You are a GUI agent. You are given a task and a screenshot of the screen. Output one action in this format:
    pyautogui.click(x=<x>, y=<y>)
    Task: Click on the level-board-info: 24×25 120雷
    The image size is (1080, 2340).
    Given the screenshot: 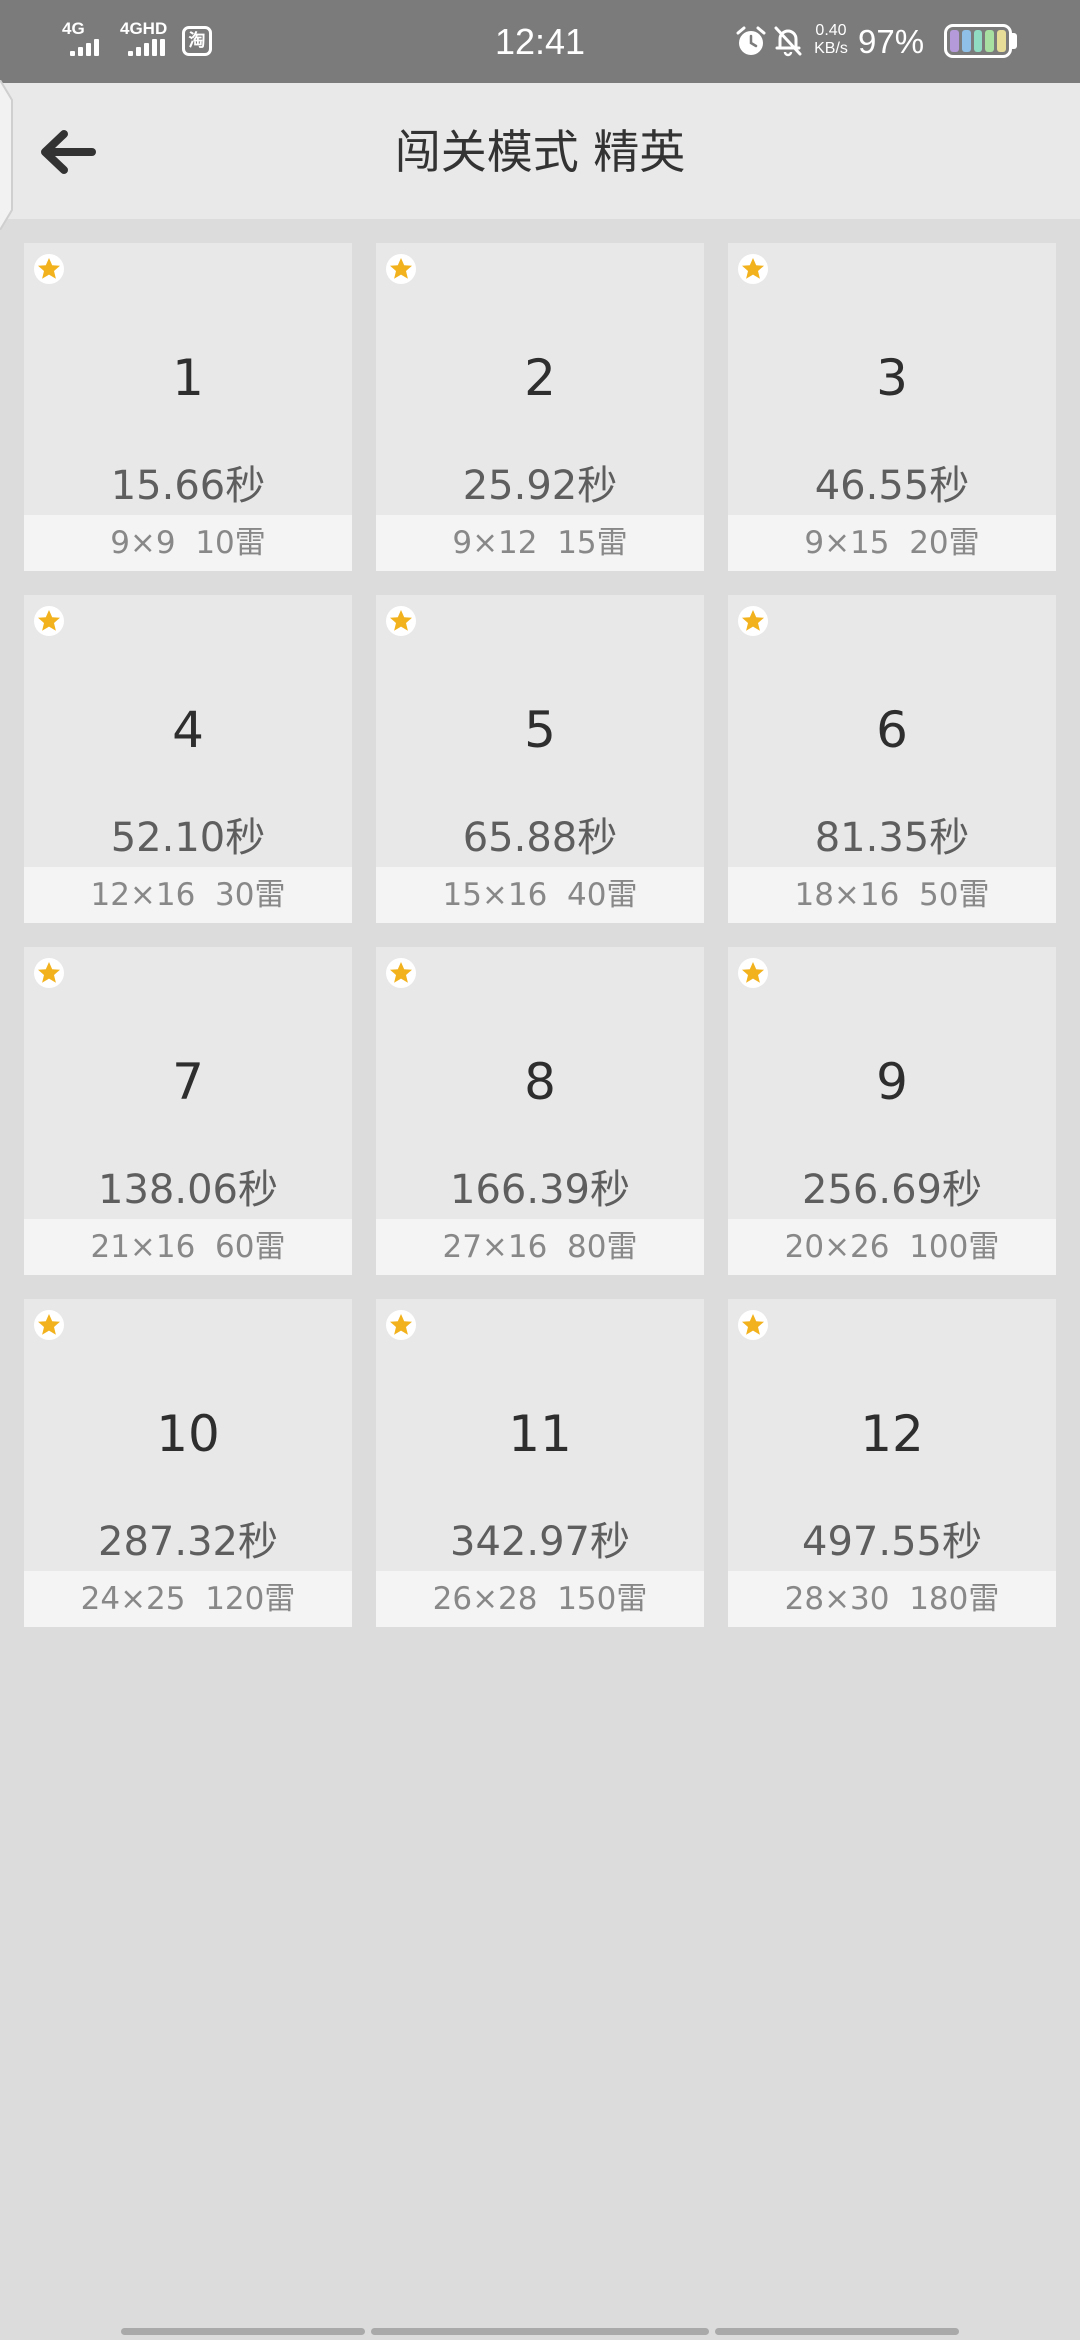 What is the action you would take?
    pyautogui.click(x=188, y=1599)
    